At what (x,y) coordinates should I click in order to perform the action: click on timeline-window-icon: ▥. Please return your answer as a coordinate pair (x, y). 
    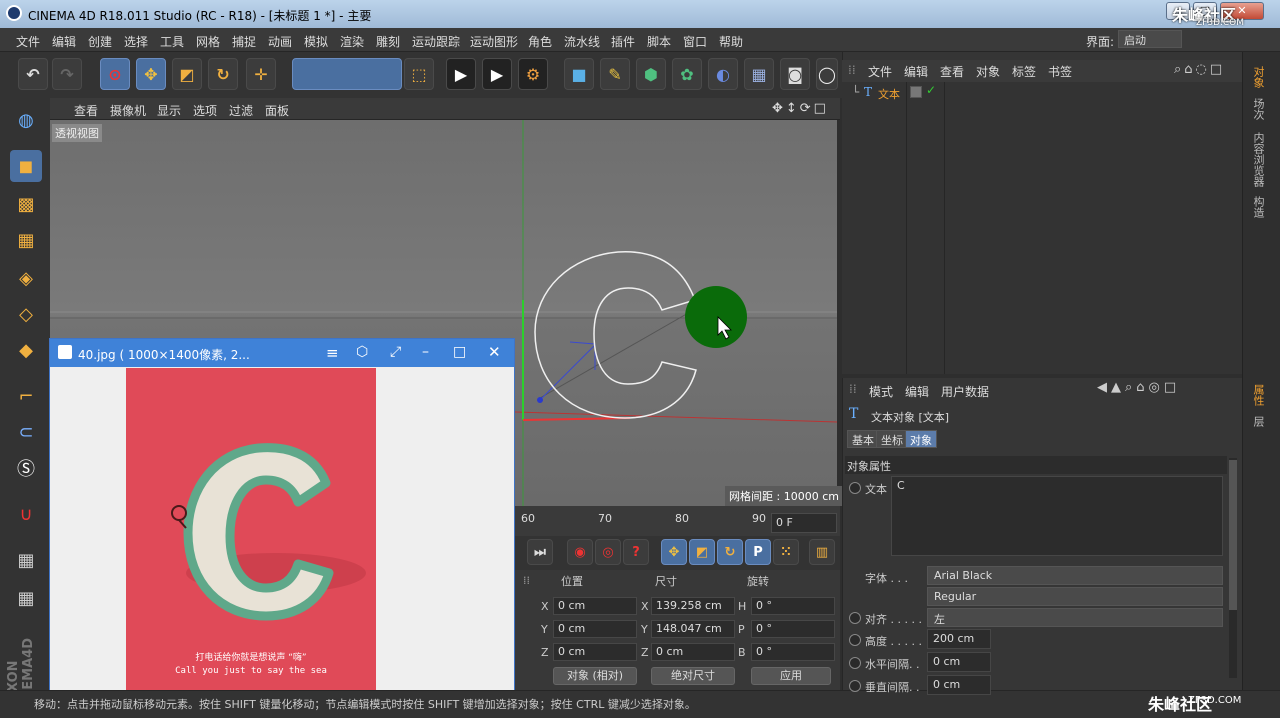
    Looking at the image, I should click on (822, 552).